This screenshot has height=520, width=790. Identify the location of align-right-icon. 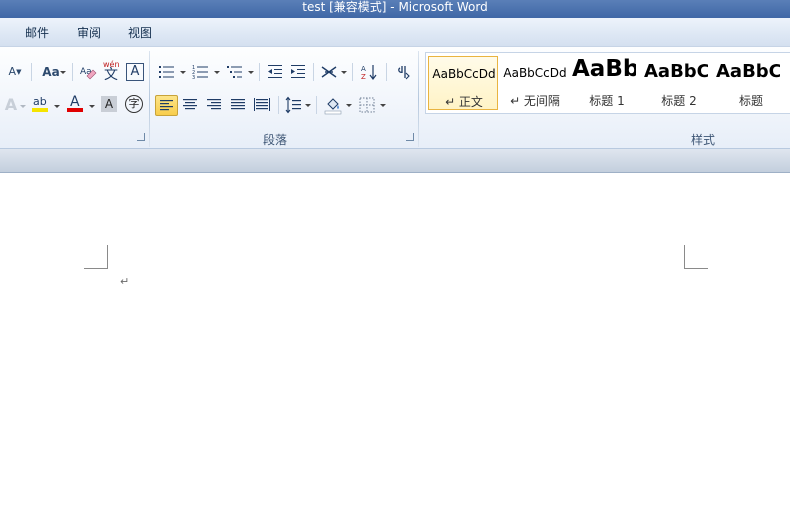
(214, 105).